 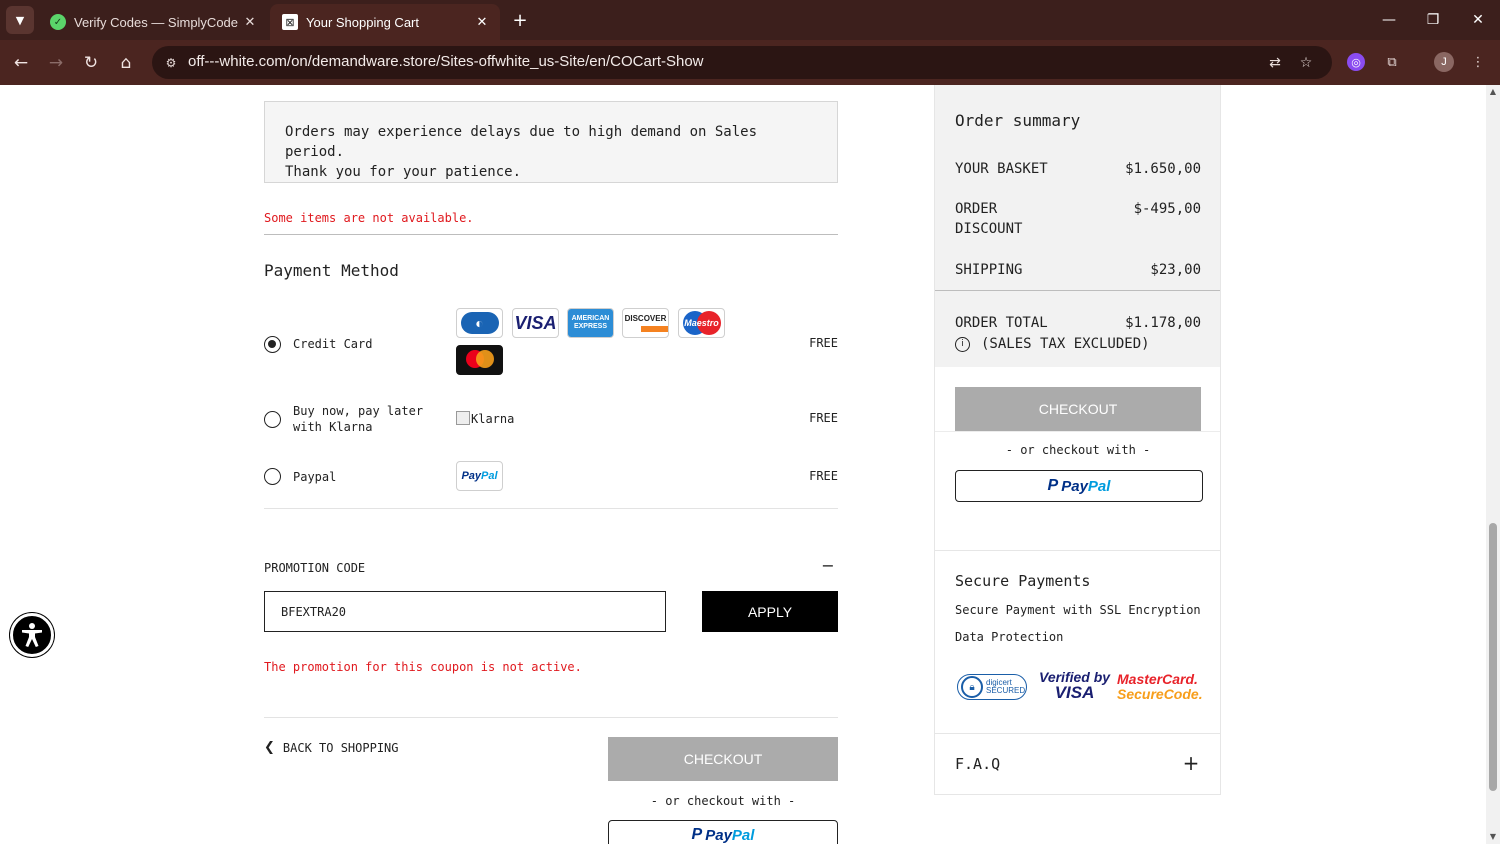 I want to click on back-to-shopping-link: ❮ BACK TO SHOPPING, so click(x=331, y=747).